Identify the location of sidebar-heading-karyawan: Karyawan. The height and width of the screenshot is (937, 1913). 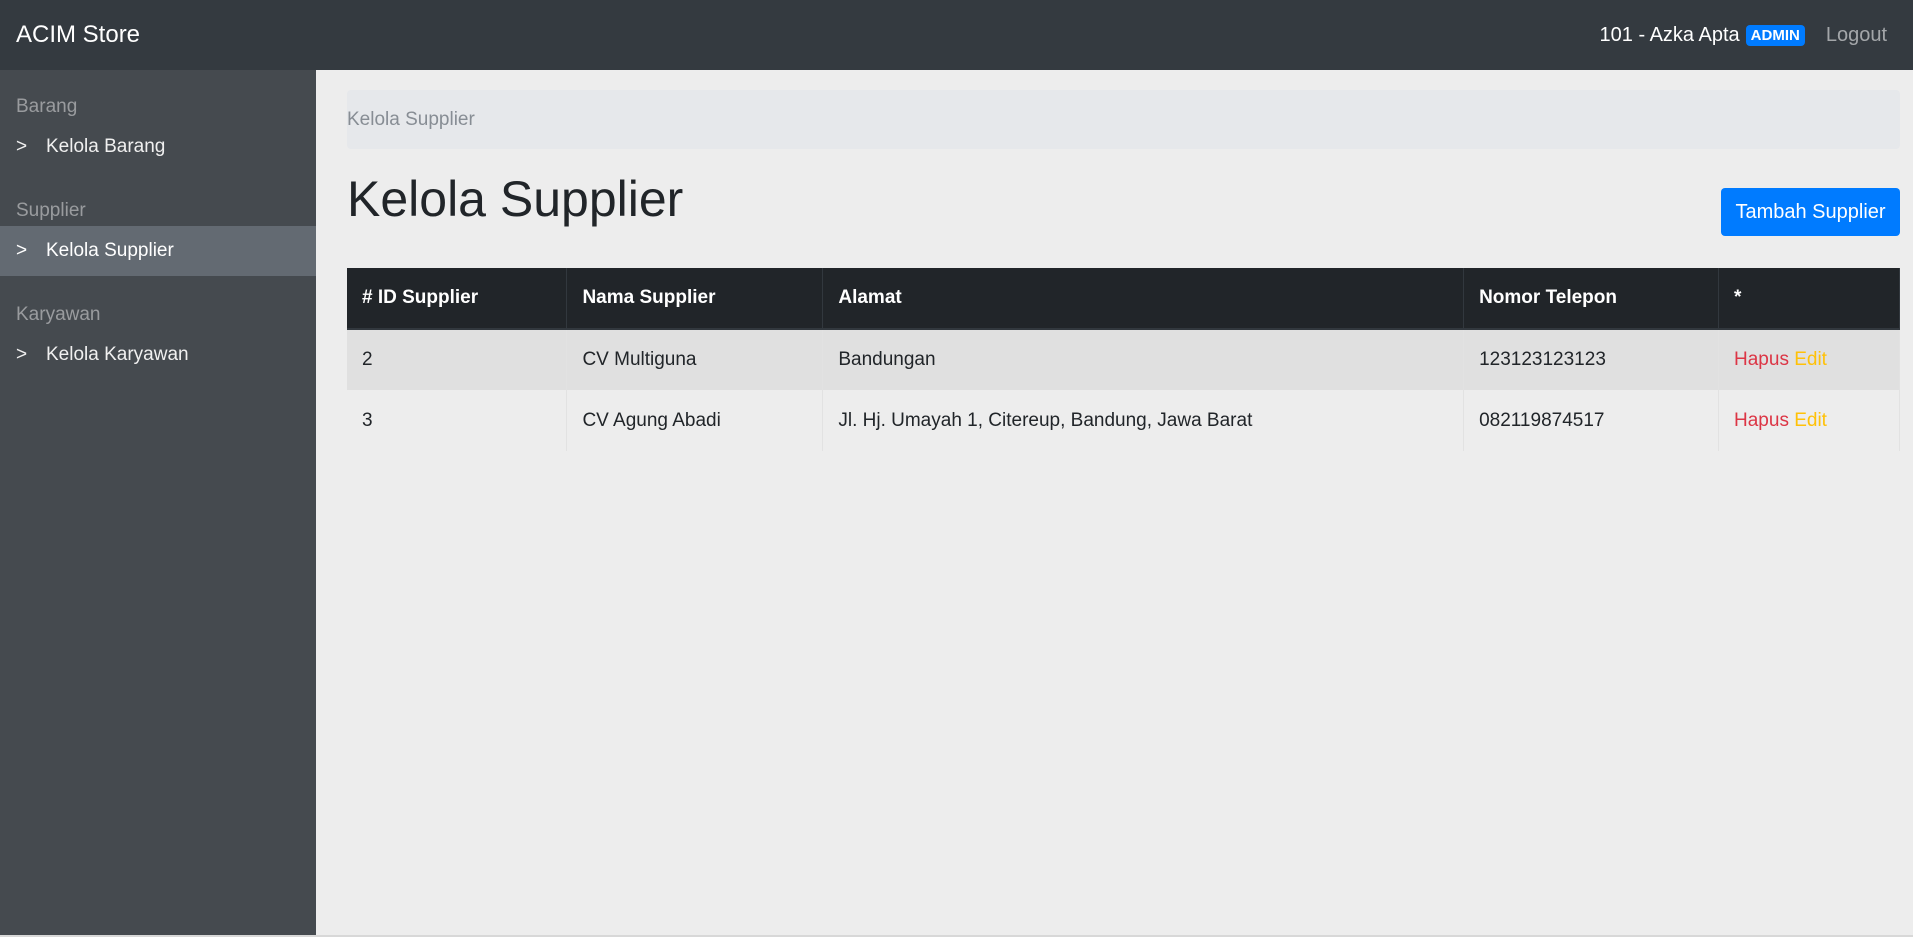
(58, 314).